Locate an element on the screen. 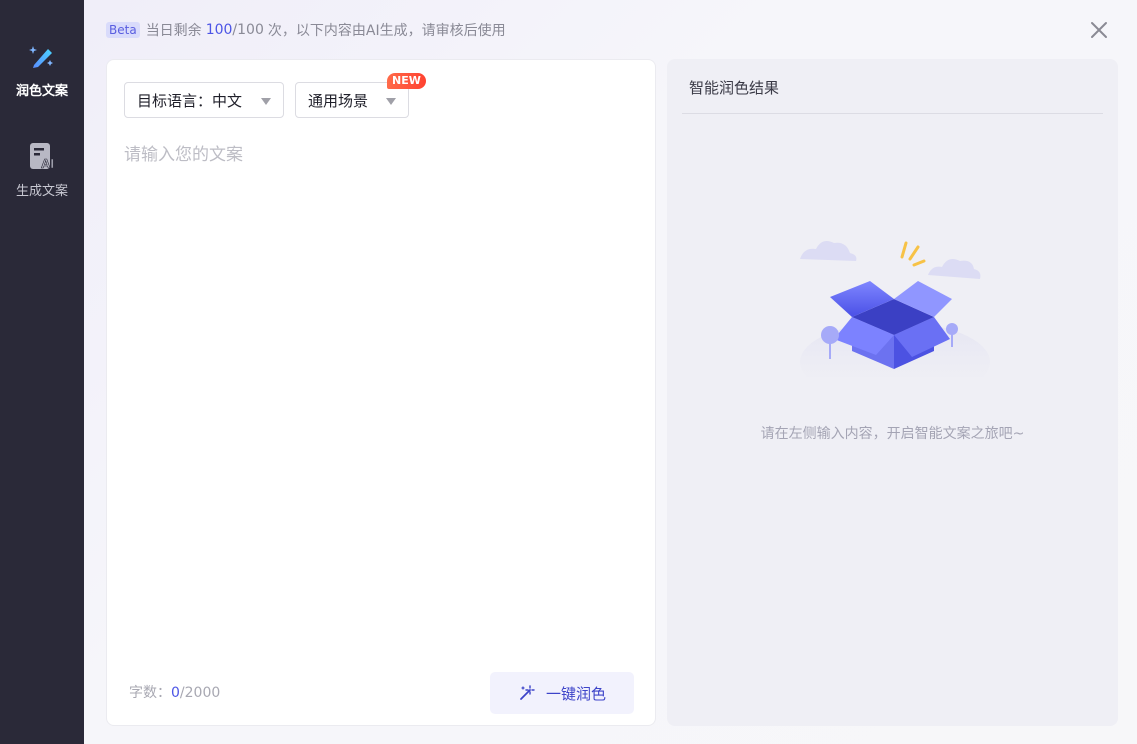  char-count-label: 字数： is located at coordinates (150, 693).